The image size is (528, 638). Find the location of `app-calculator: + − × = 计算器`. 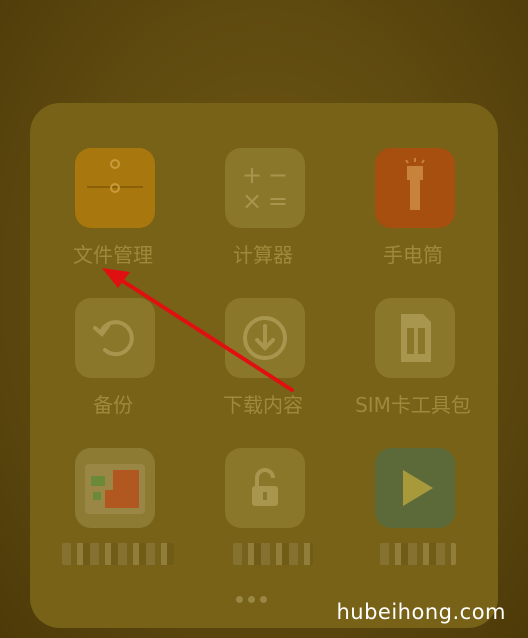

app-calculator: + − × = 计算器 is located at coordinates (263, 218).